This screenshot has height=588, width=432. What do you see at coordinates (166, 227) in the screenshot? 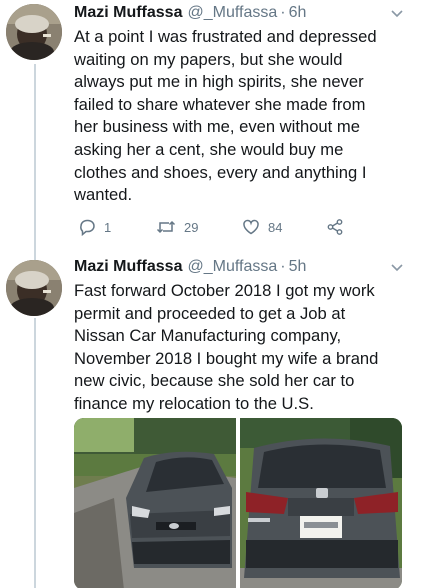
I see `retweet-icon` at bounding box center [166, 227].